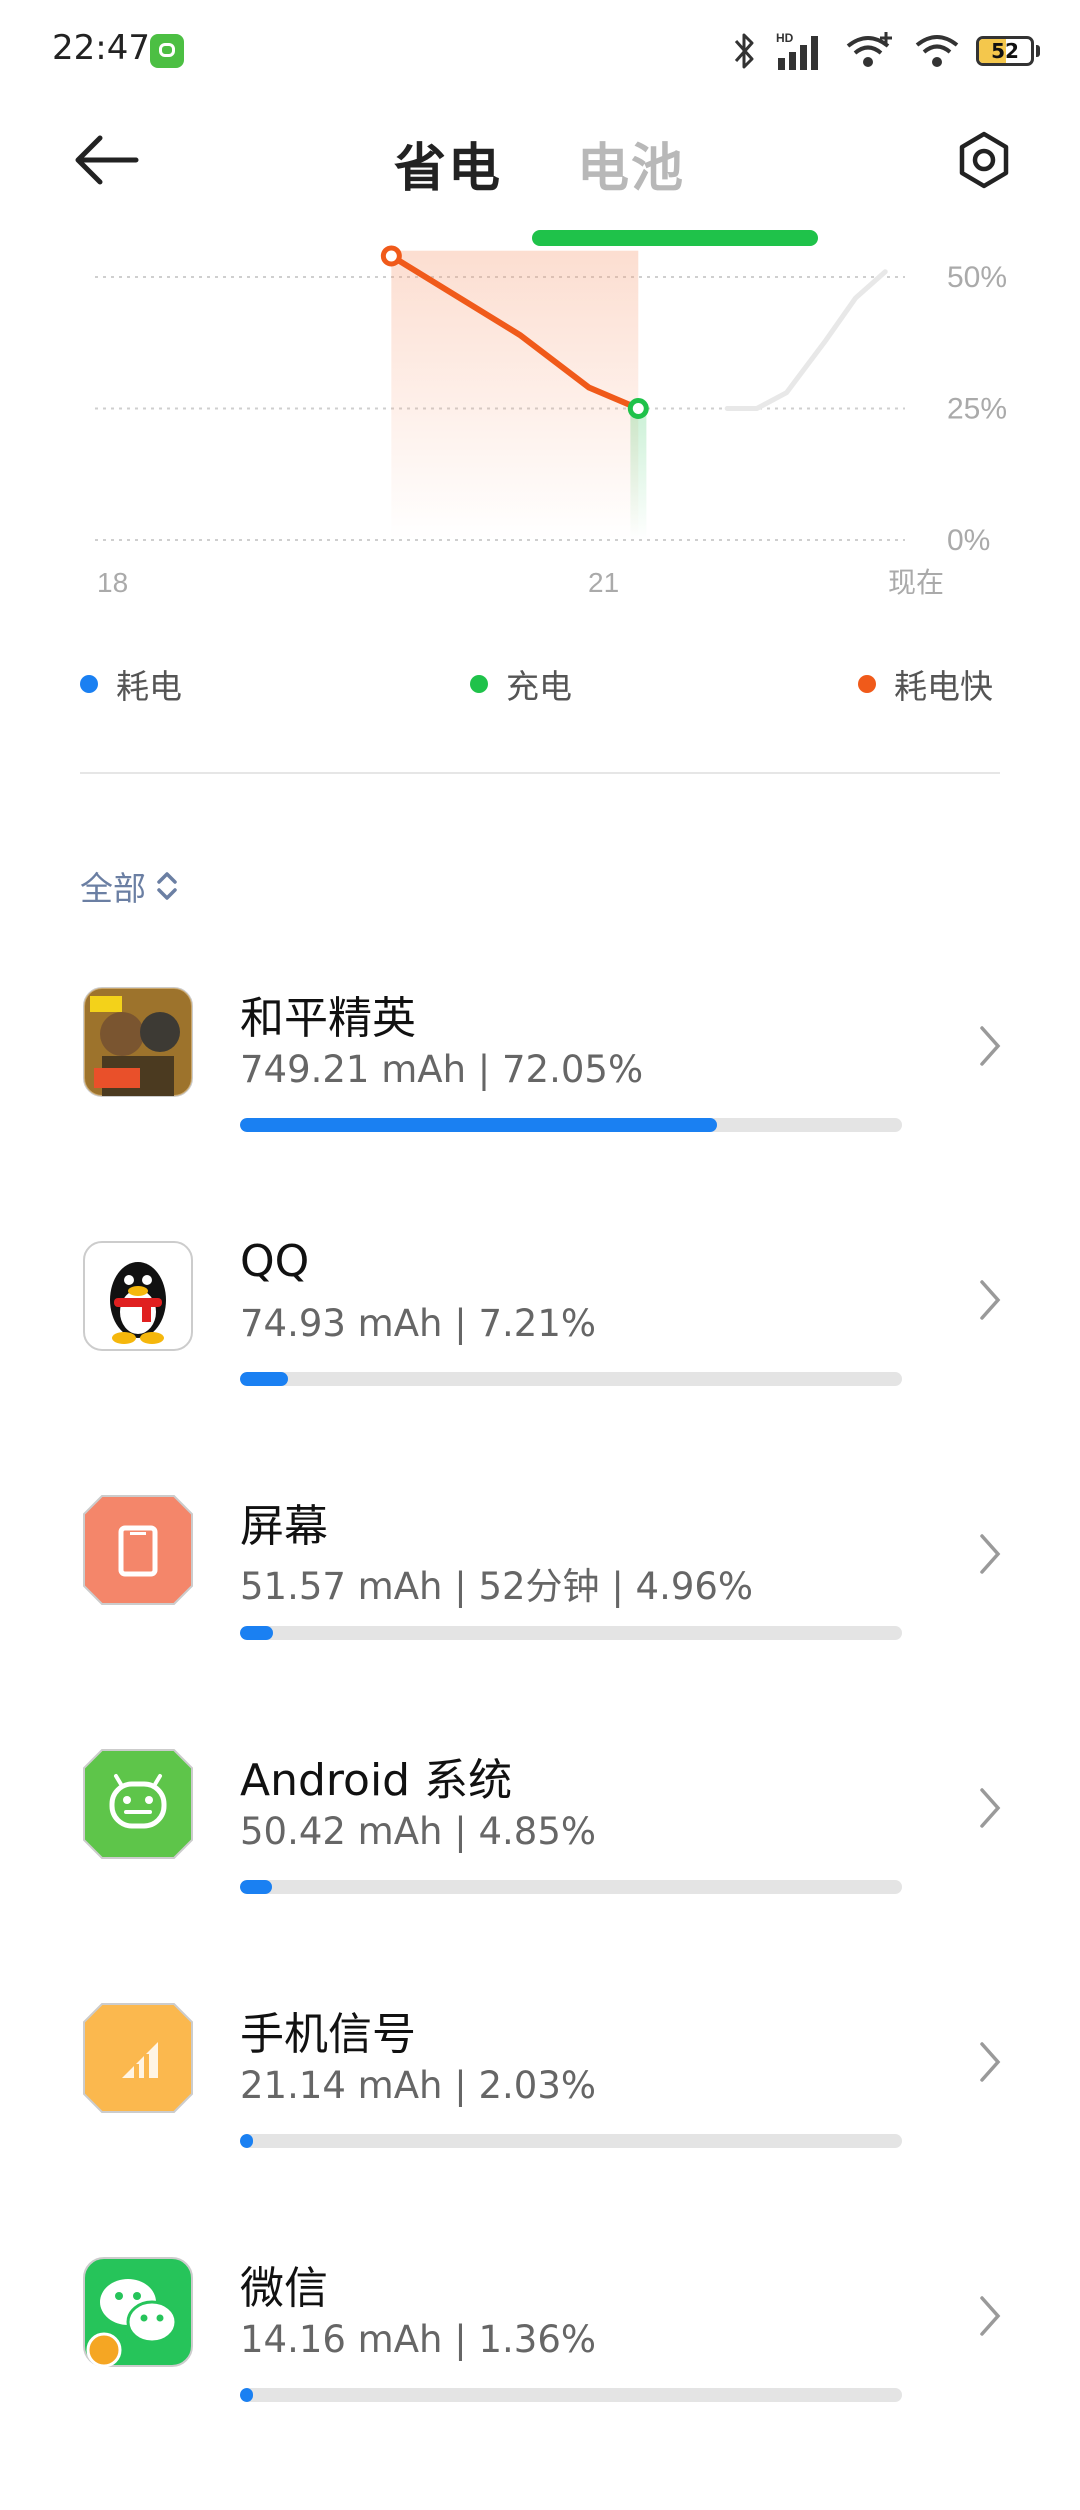 The width and height of the screenshot is (1080, 2510). I want to click on app-usage-detail: 51.57 mAh | 52分钟 | 4.96%, so click(497, 1586).